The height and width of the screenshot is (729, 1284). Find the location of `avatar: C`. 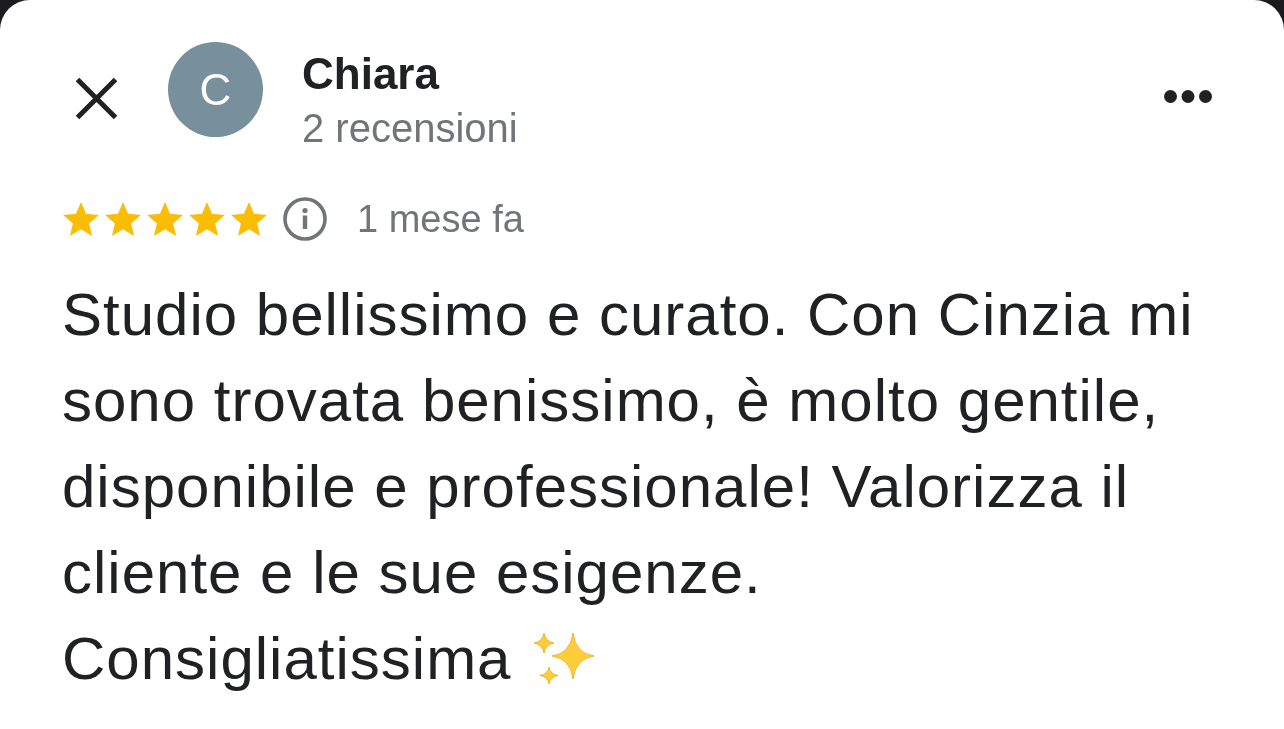

avatar: C is located at coordinates (215, 89).